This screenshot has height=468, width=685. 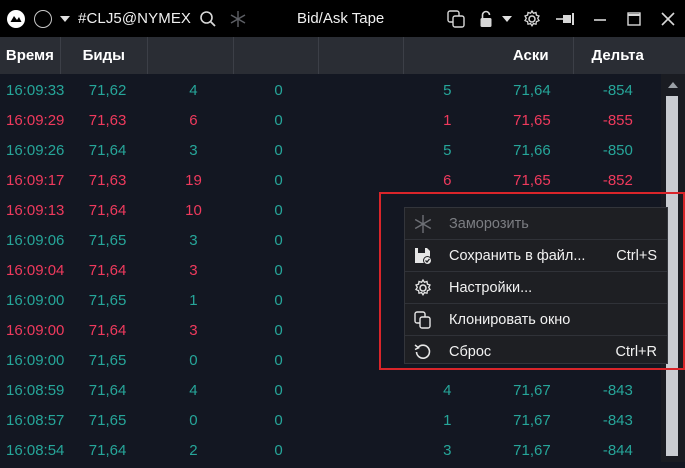 I want to click on cell-bid-price: 71,62, so click(x=107, y=90).